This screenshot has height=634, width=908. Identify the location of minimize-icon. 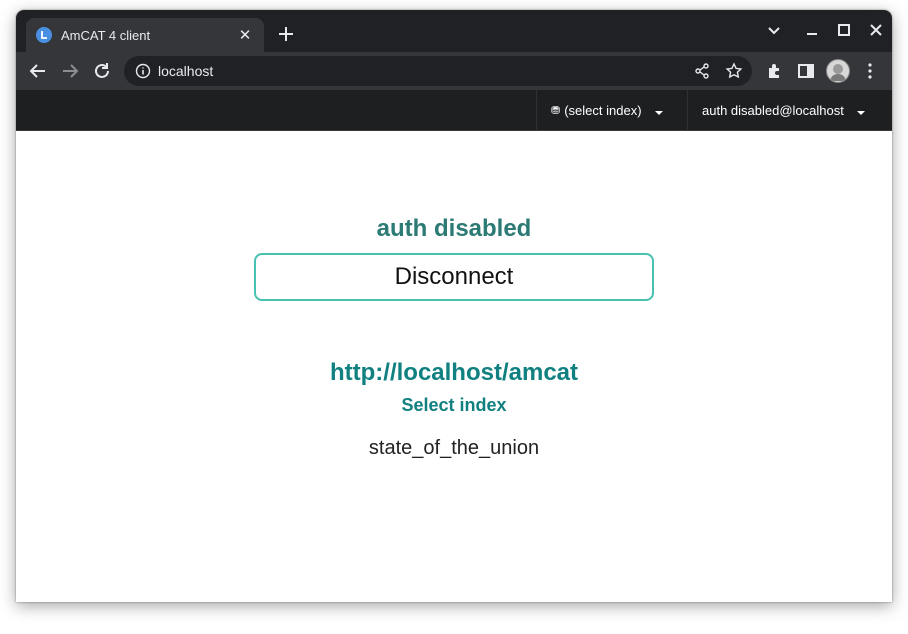
(812, 30).